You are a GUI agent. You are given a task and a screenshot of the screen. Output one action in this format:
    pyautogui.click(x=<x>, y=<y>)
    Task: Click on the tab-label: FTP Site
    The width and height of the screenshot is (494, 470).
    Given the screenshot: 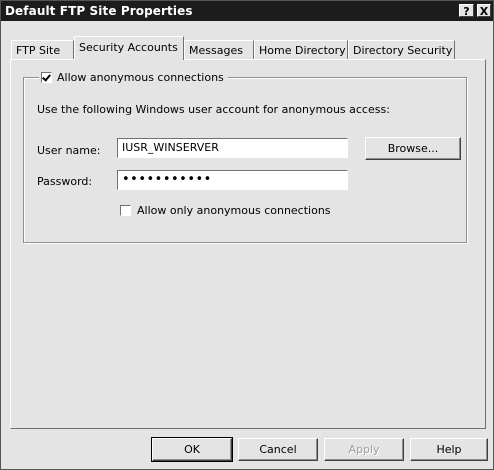 What is the action you would take?
    pyautogui.click(x=38, y=50)
    